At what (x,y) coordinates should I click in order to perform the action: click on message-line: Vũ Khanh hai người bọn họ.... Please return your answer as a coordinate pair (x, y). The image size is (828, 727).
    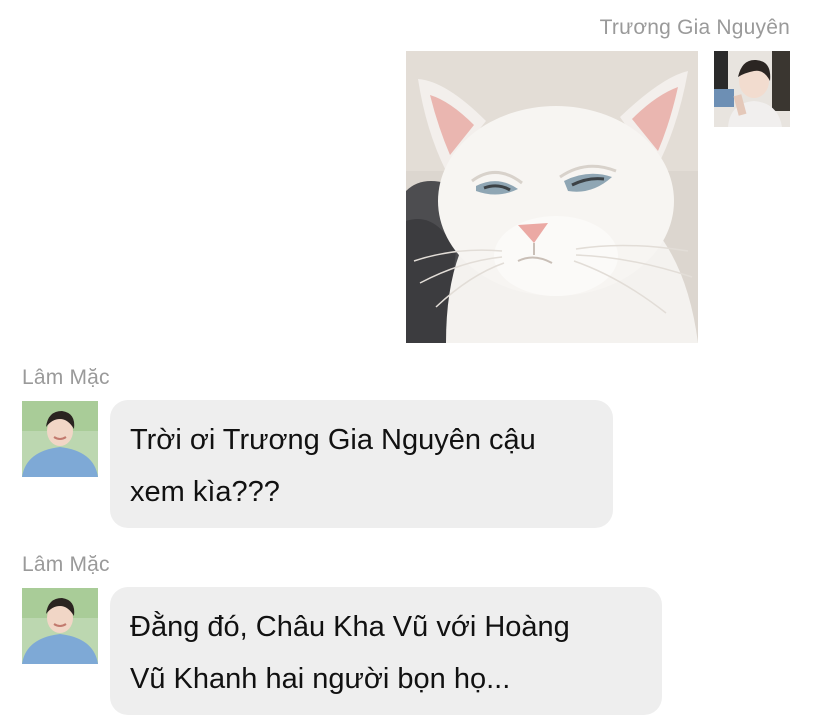
    Looking at the image, I should click on (320, 679).